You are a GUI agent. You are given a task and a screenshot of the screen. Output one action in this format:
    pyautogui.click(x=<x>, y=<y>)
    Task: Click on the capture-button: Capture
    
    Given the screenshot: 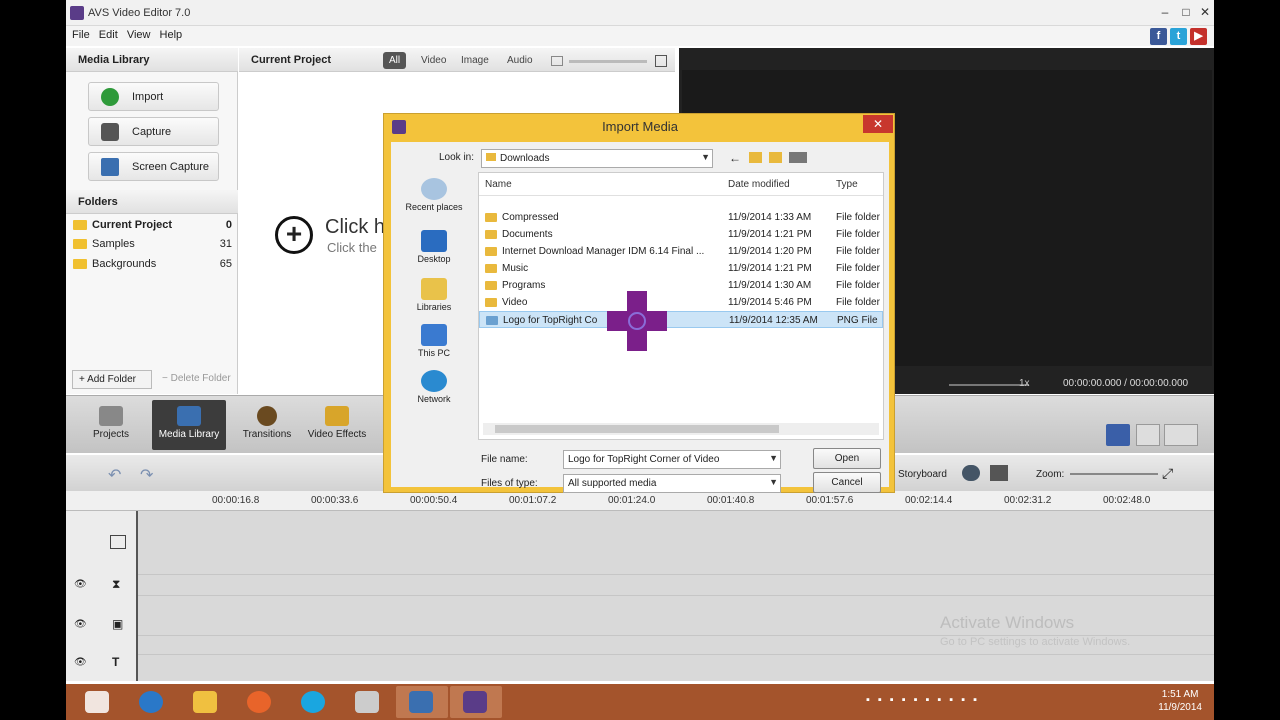 What is the action you would take?
    pyautogui.click(x=153, y=131)
    